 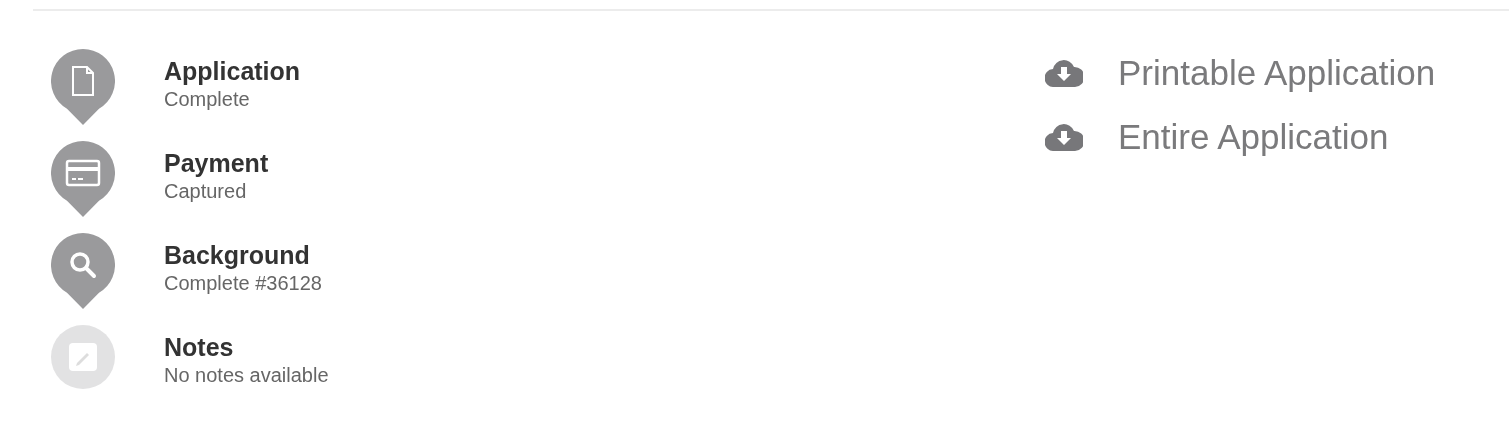 I want to click on step-status: No notes available, so click(x=246, y=375).